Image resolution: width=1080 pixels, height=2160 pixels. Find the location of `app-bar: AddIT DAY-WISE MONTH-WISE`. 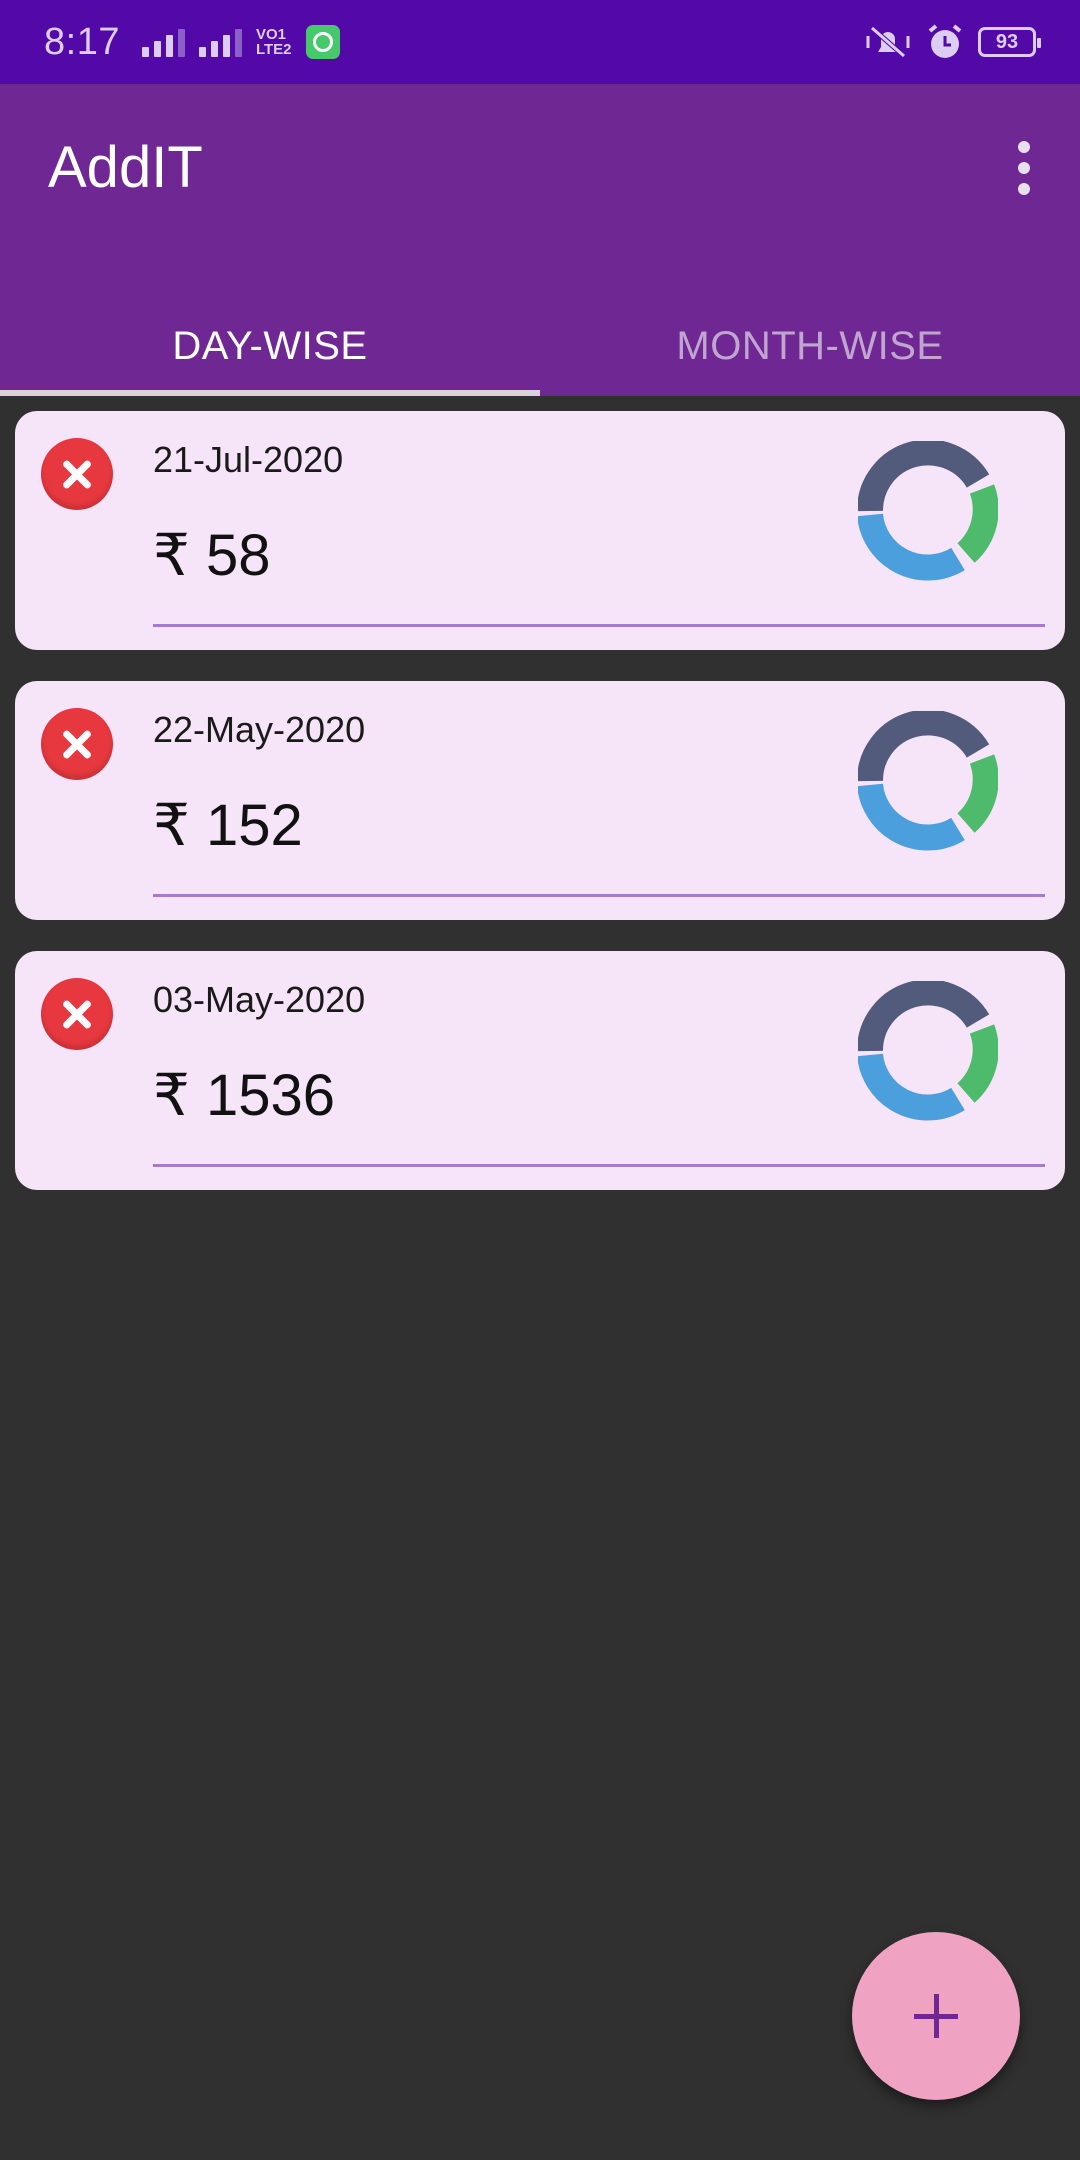

app-bar: AddIT DAY-WISE MONTH-WISE is located at coordinates (540, 240).